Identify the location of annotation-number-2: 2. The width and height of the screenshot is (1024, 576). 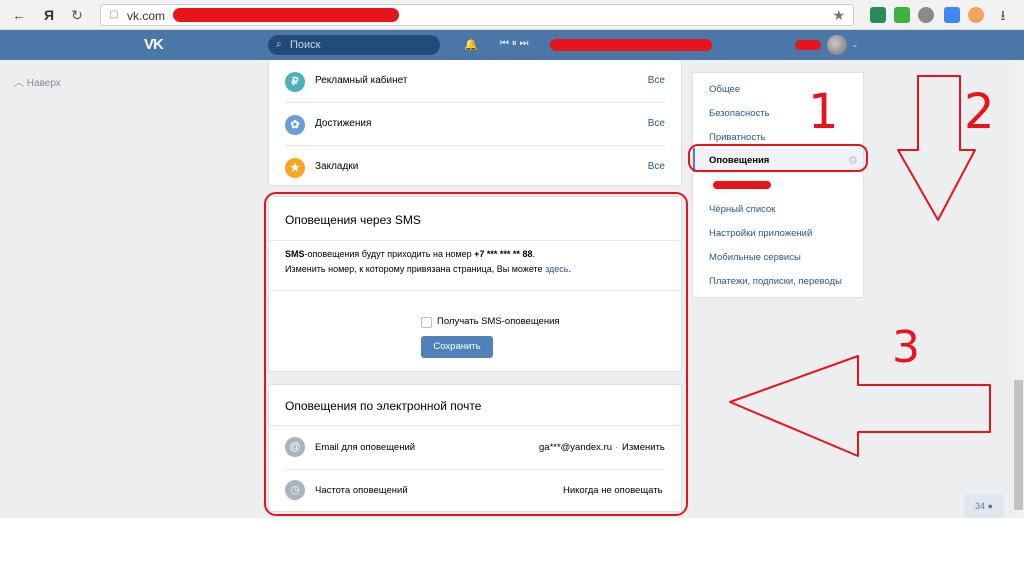
(979, 112).